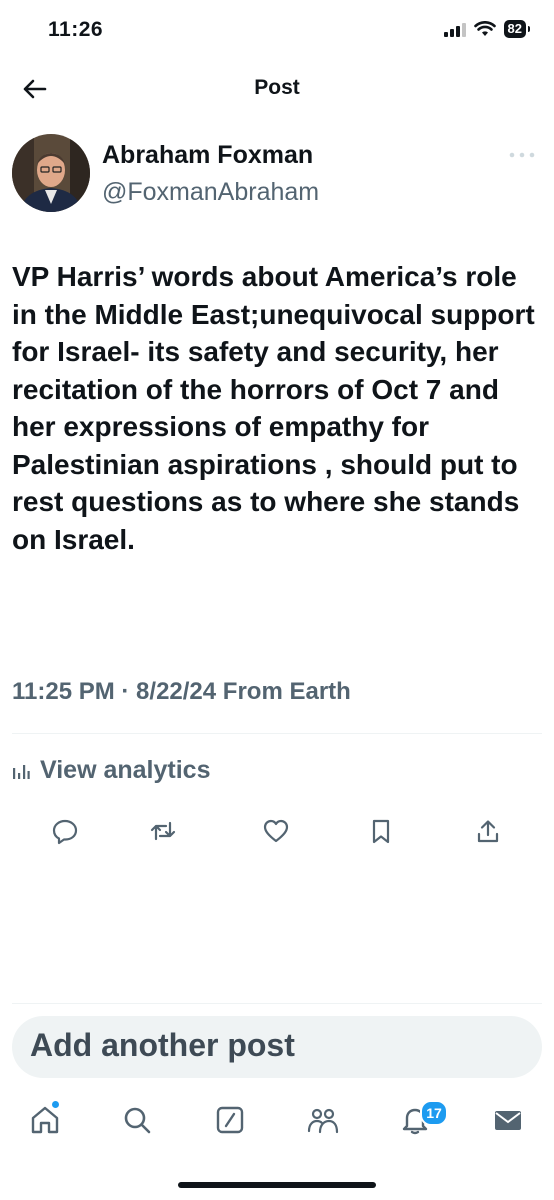 Image resolution: width=554 pixels, height=1200 pixels. I want to click on bookmark-icon, so click(381, 831).